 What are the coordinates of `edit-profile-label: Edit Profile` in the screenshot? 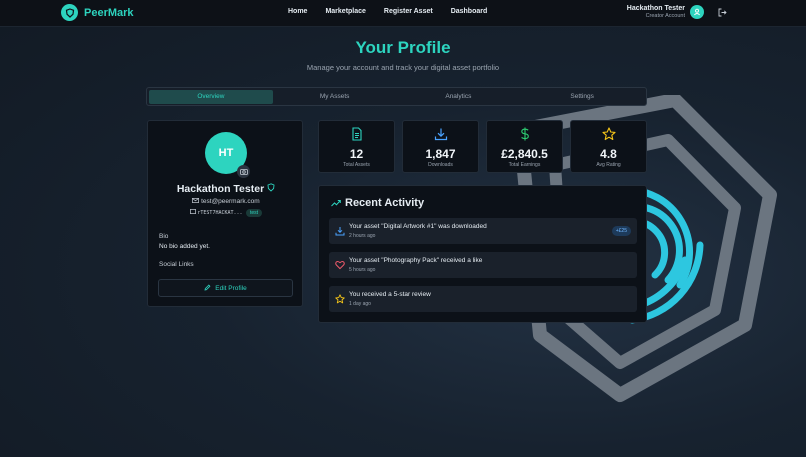 It's located at (231, 288).